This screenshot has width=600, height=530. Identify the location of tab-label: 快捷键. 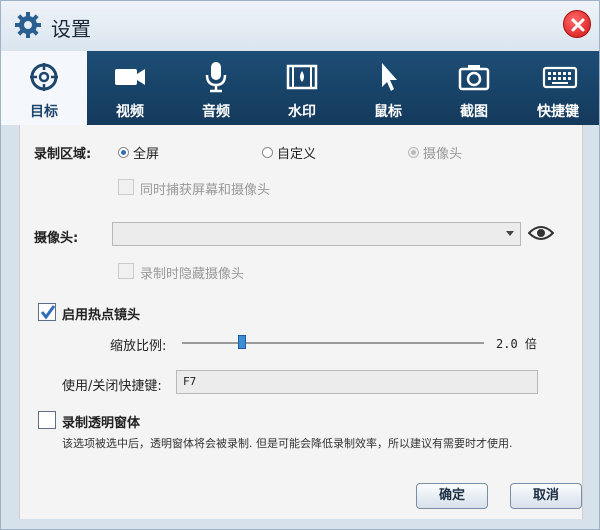
(558, 112).